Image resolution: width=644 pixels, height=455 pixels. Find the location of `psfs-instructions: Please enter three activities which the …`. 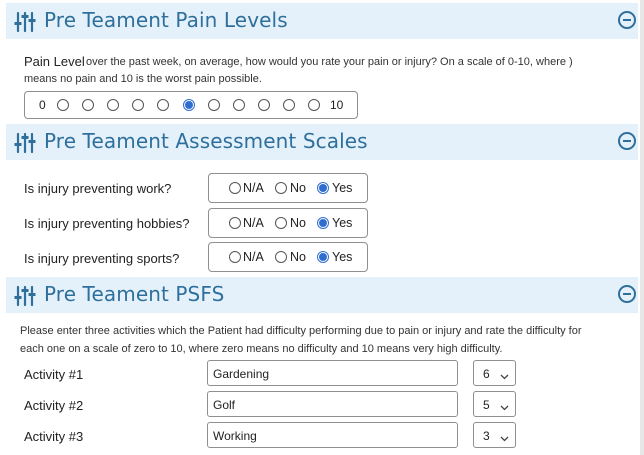

psfs-instructions: Please enter three activities which the … is located at coordinates (301, 331).